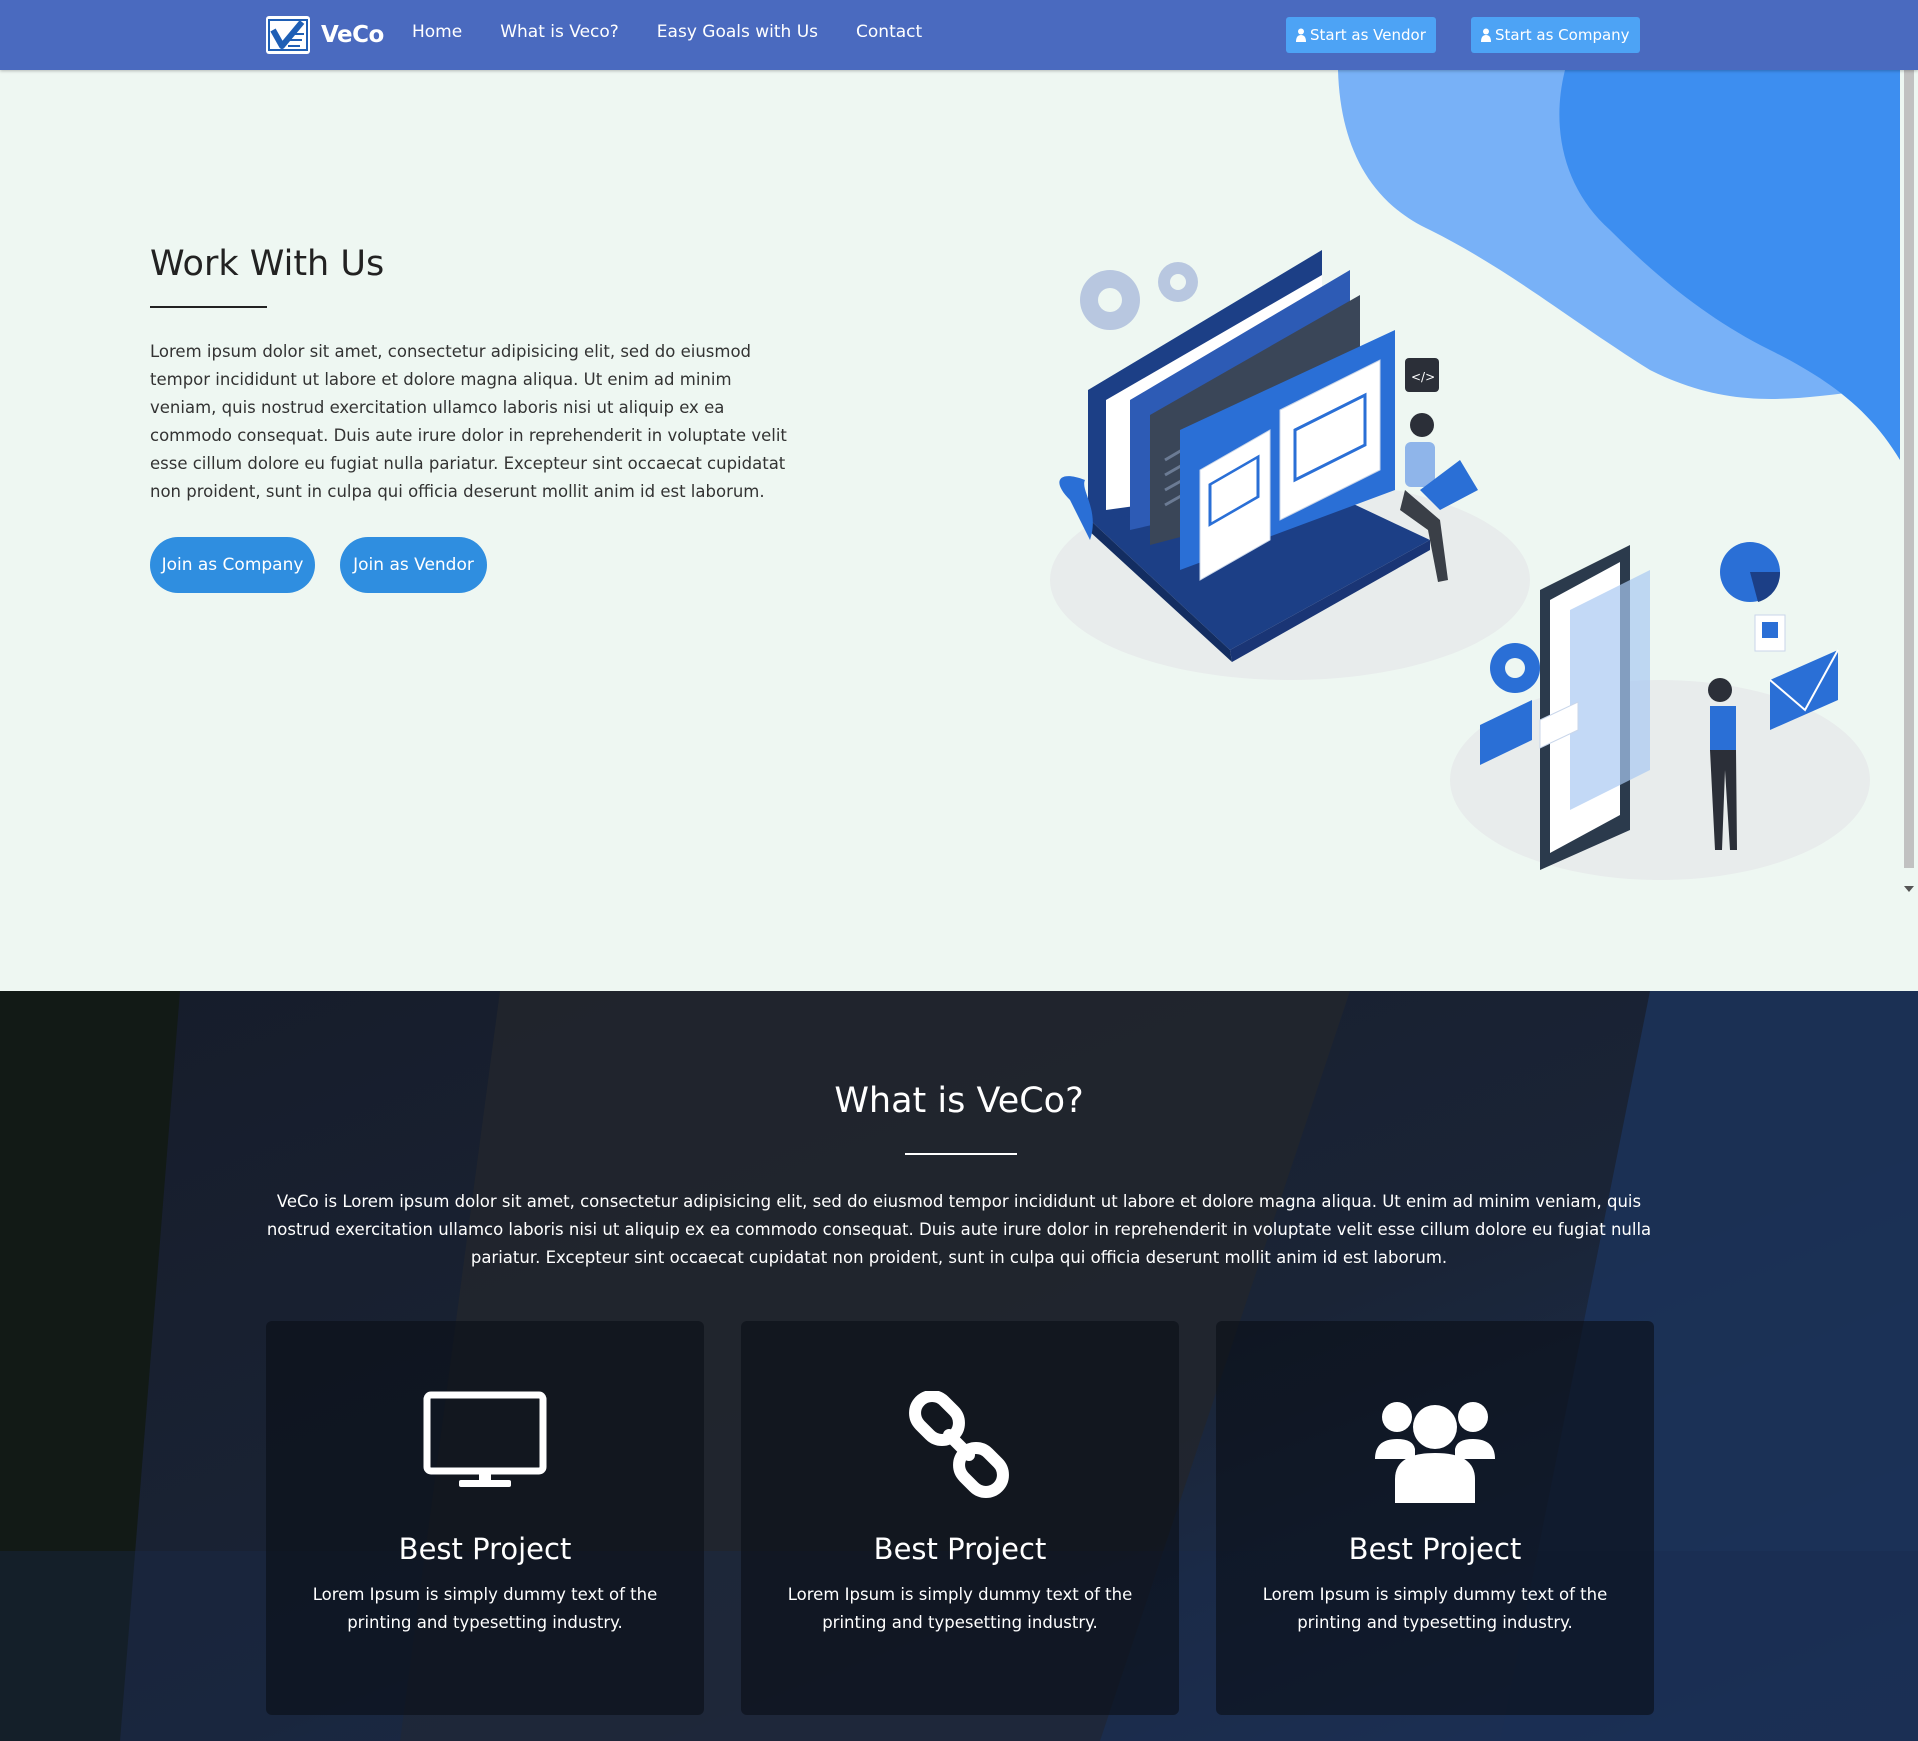  I want to click on nav-link-contact: Contact, so click(889, 32).